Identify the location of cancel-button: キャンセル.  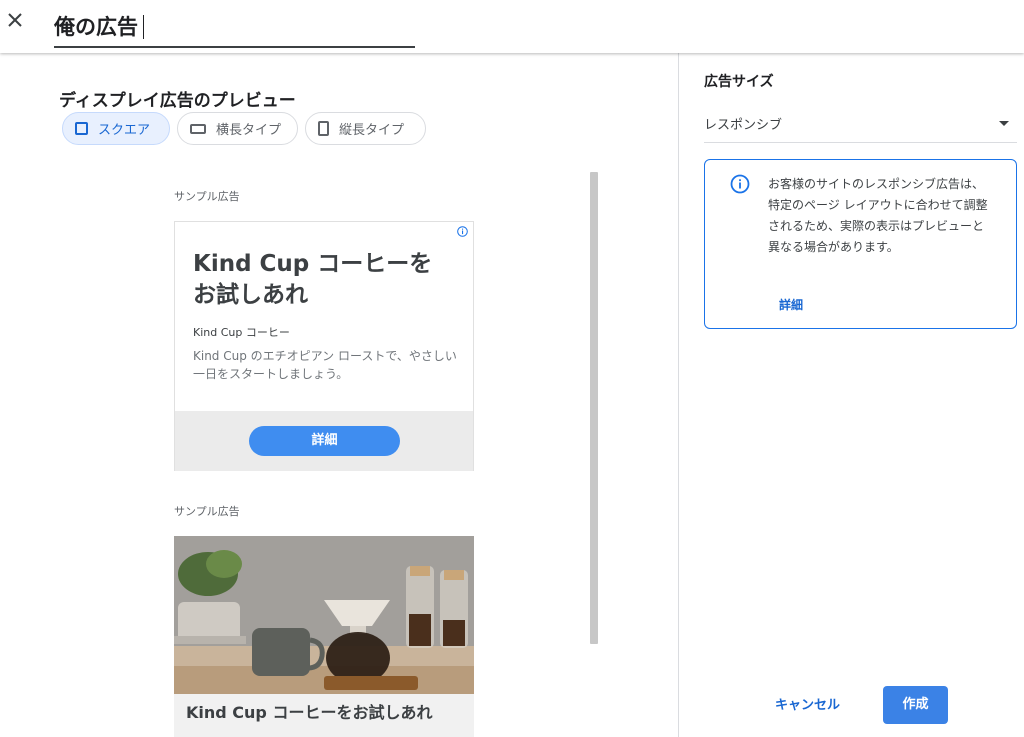
(807, 703).